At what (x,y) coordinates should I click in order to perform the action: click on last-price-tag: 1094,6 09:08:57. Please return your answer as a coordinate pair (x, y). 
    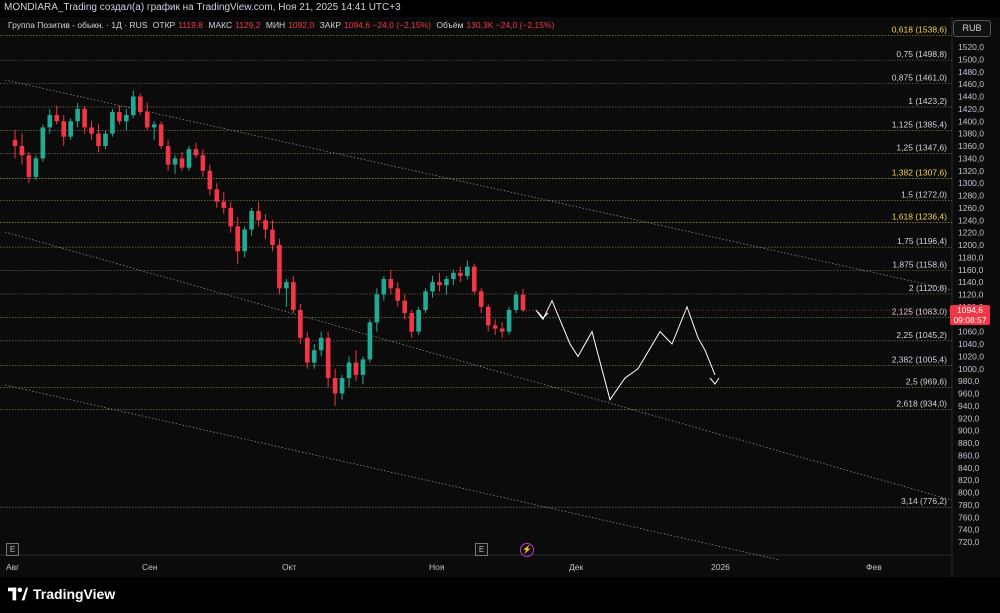
    Looking at the image, I should click on (970, 315).